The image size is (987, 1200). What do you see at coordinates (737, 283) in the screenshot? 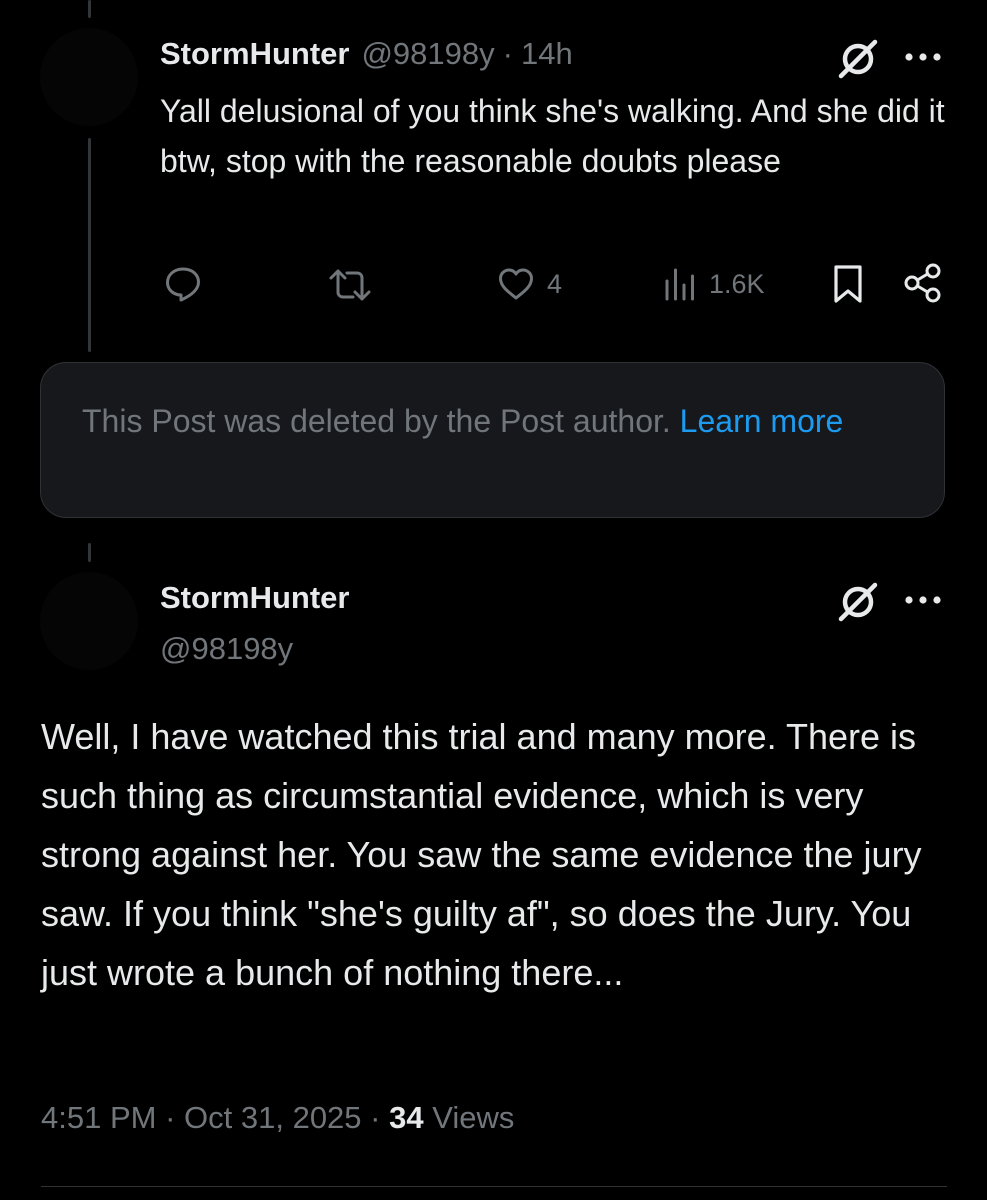
I see `views-count: 1.6K` at bounding box center [737, 283].